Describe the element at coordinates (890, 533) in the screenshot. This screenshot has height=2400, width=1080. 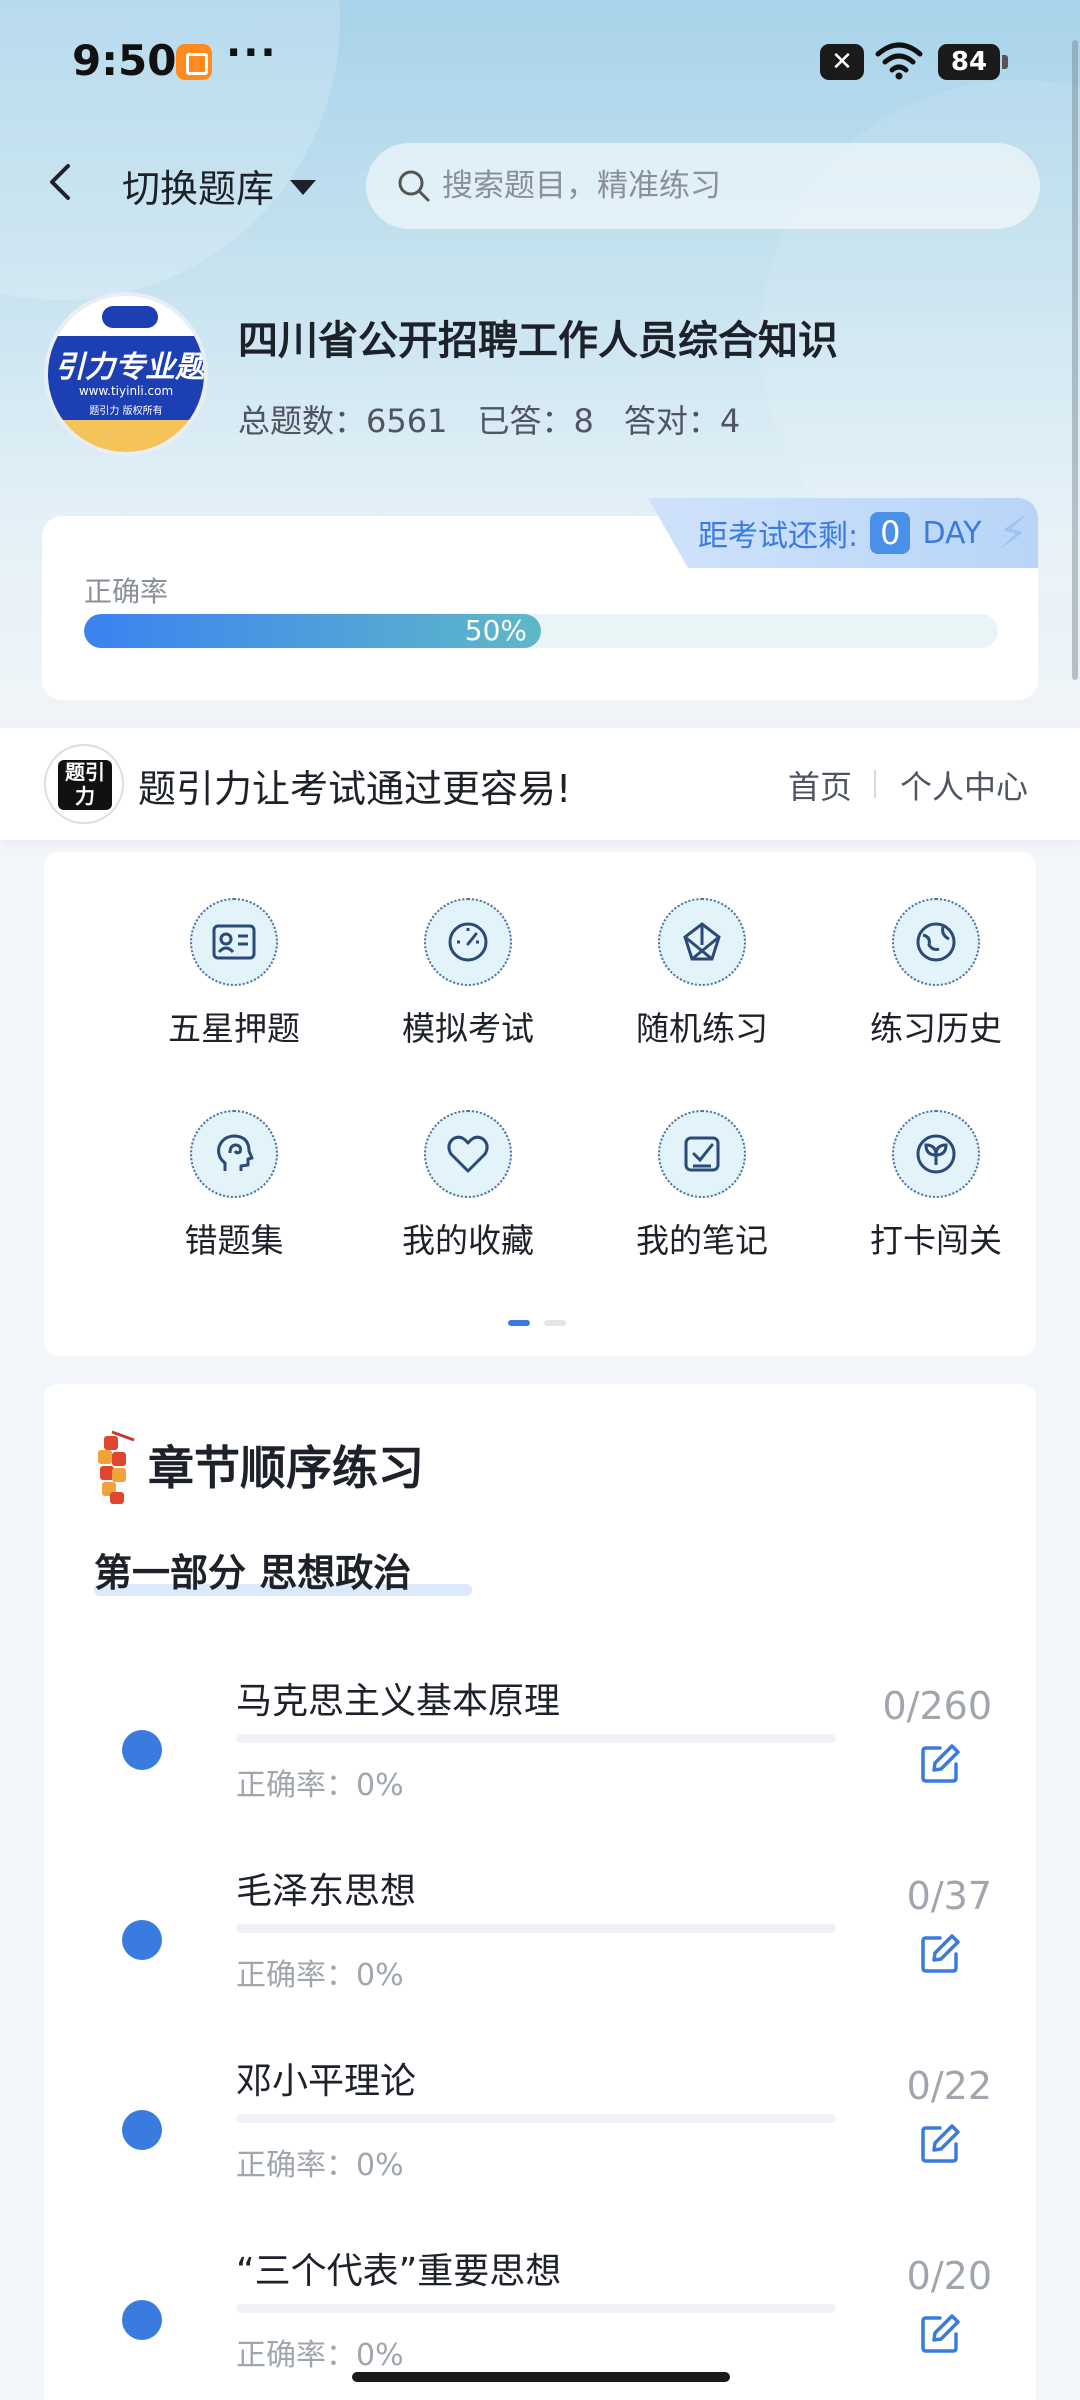
I see `countdown-days: 0` at that location.